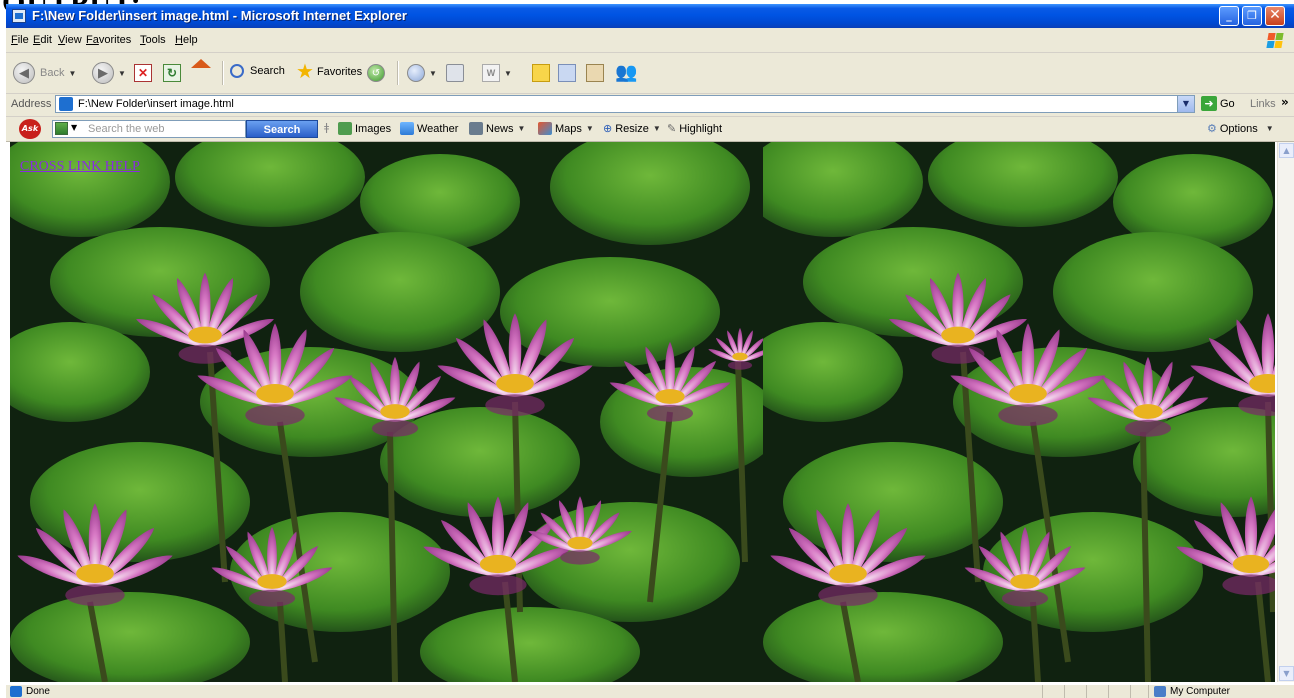 The height and width of the screenshot is (698, 1294). I want to click on back-button: ◀ Back ▼, so click(44, 73).